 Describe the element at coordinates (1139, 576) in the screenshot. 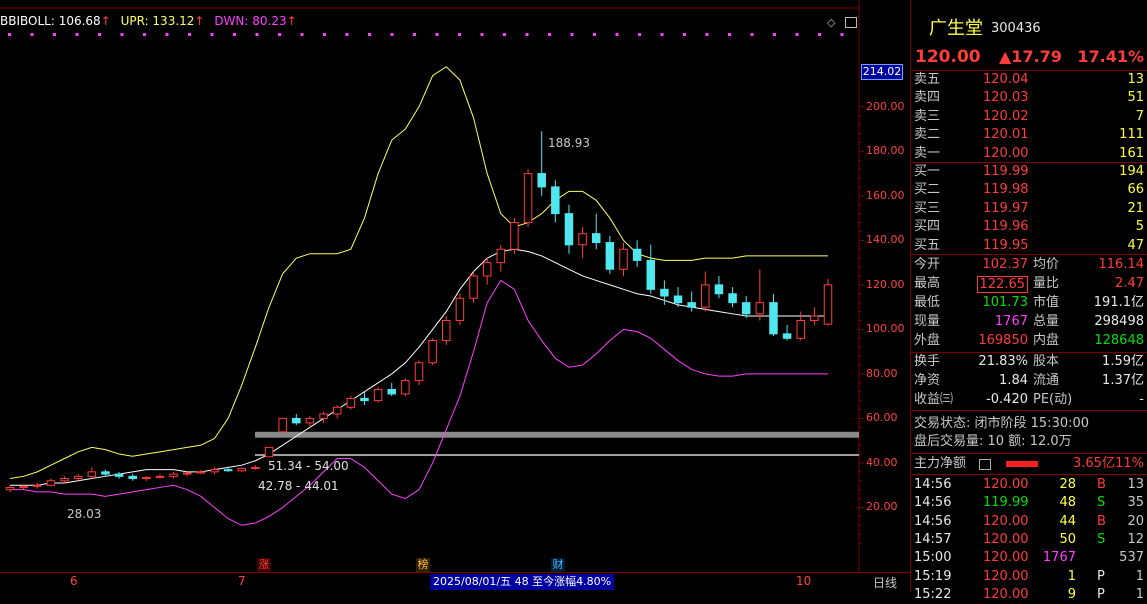

I see `tick-count: 1` at that location.